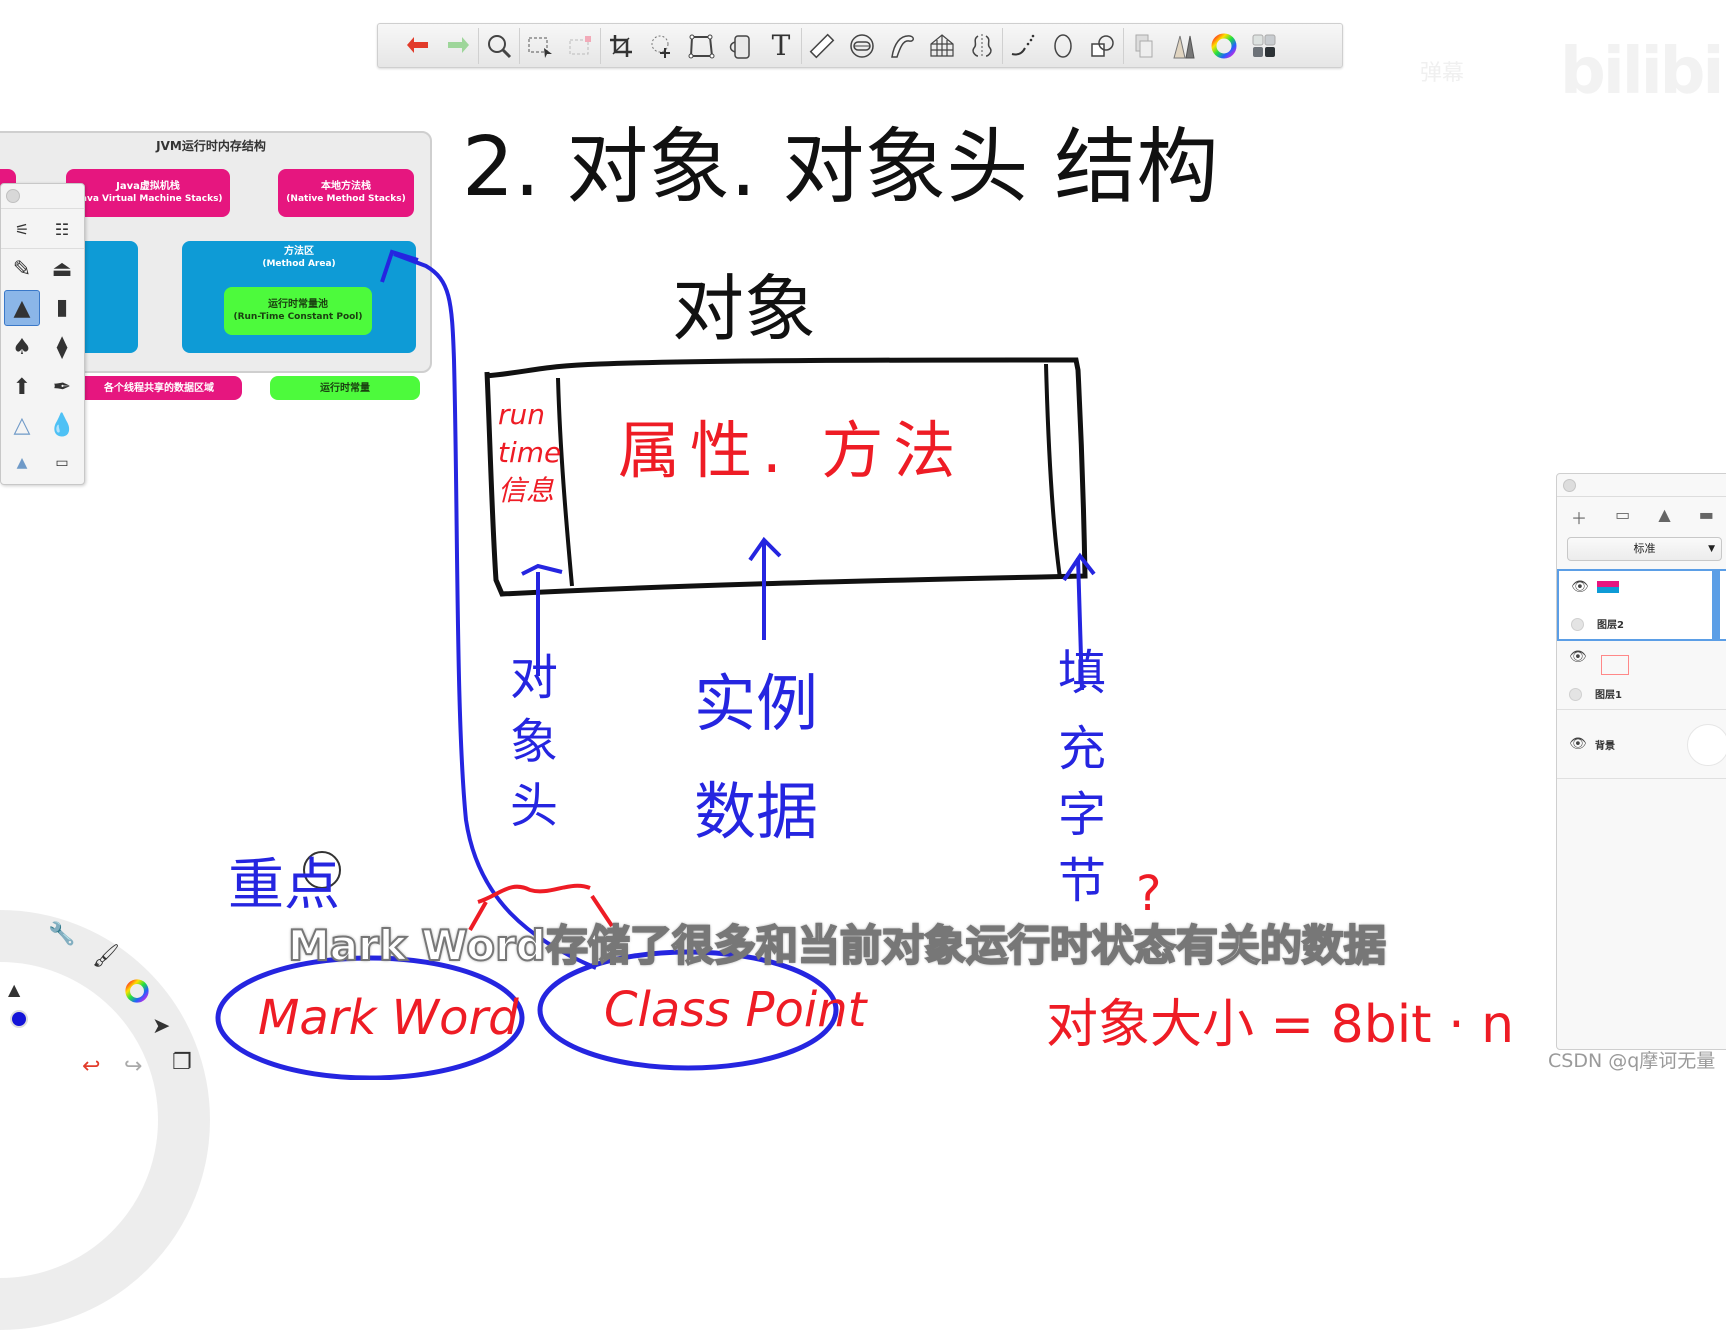 This screenshot has height=1330, width=1726. What do you see at coordinates (1632, 1061) in the screenshot?
I see `csdn-credit: CSDN @q摩诃无量` at bounding box center [1632, 1061].